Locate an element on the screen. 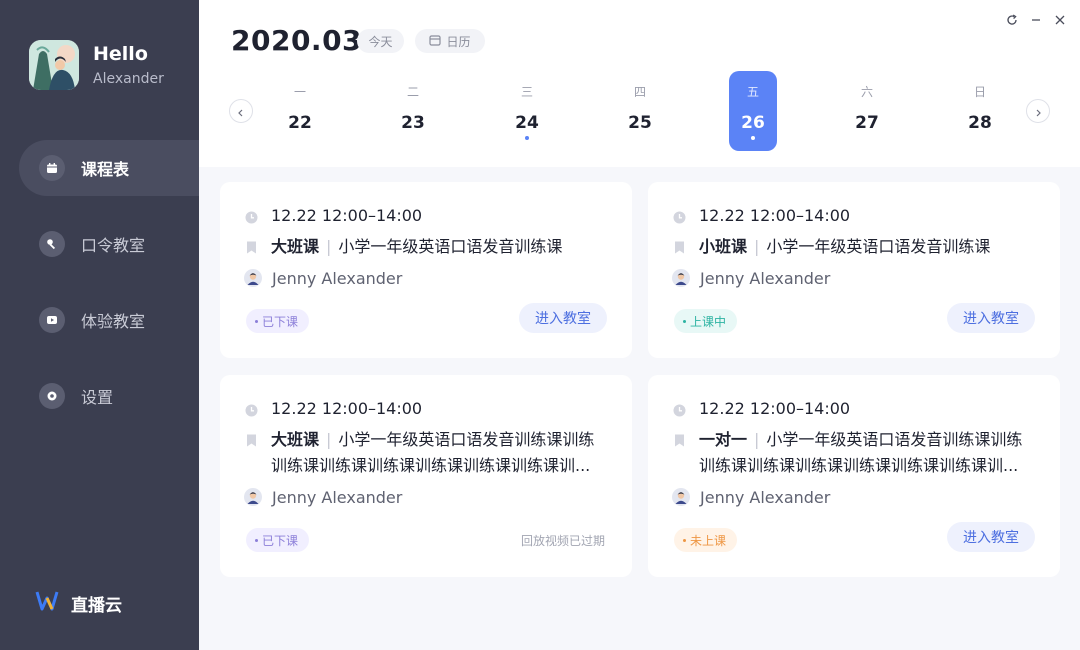  chevron-right-icon is located at coordinates (1038, 111).